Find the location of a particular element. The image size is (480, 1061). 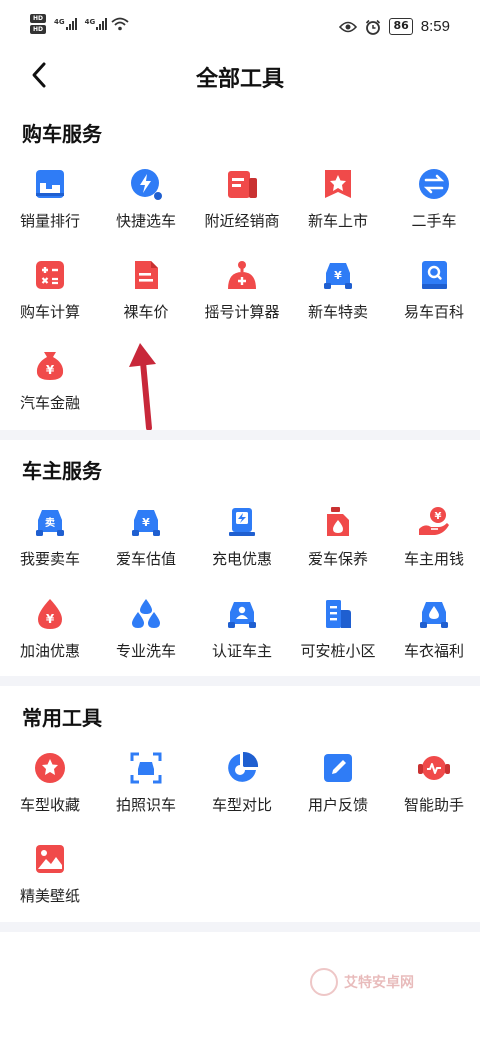

section-title: 常用工具 is located at coordinates (62, 718).